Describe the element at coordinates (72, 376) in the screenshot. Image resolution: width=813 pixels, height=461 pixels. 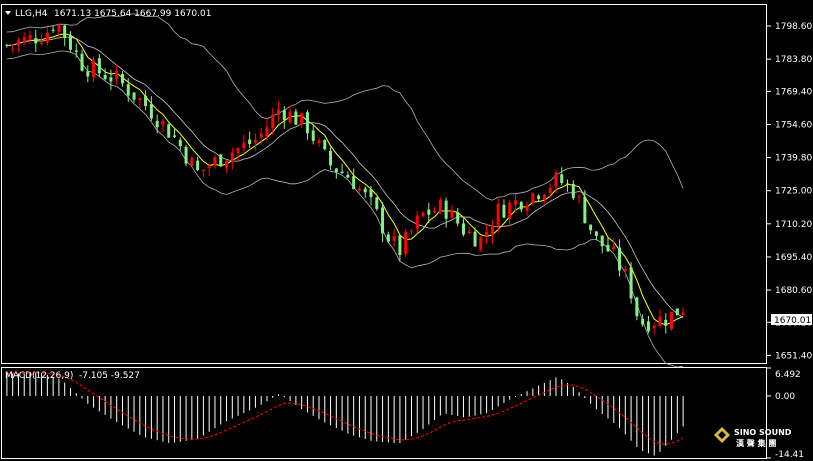
I see `macd-header: MACD(12,26,9) -7.105 -9.527` at that location.